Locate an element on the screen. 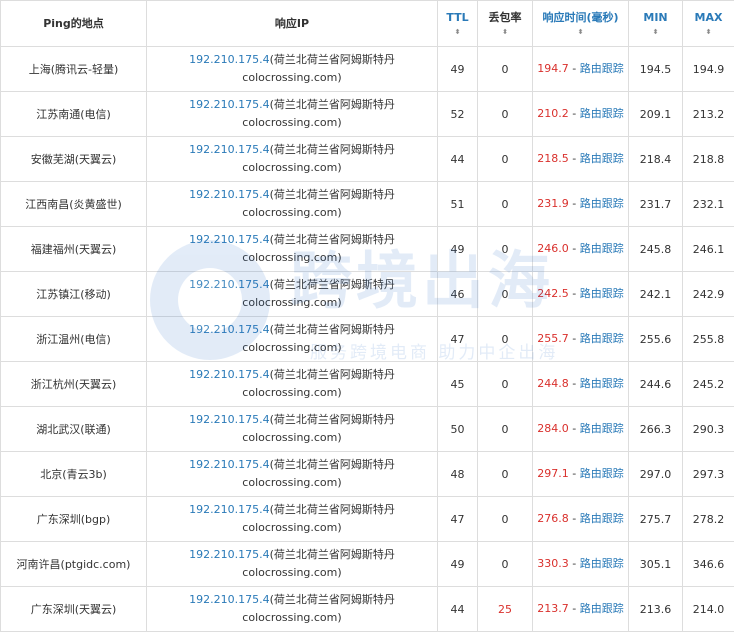 This screenshot has width=734, height=632. loss-cell: 25 is located at coordinates (505, 609).